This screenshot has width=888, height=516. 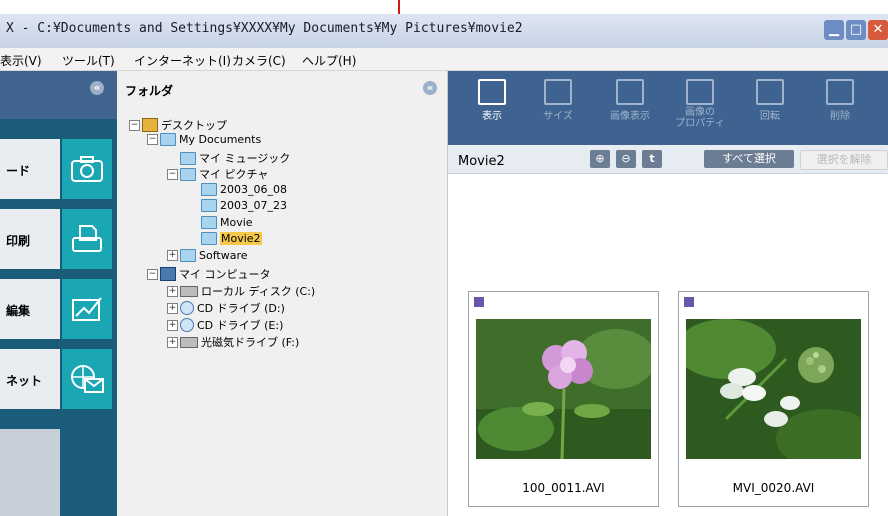 I want to click on camera-icon, so click(x=87, y=169).